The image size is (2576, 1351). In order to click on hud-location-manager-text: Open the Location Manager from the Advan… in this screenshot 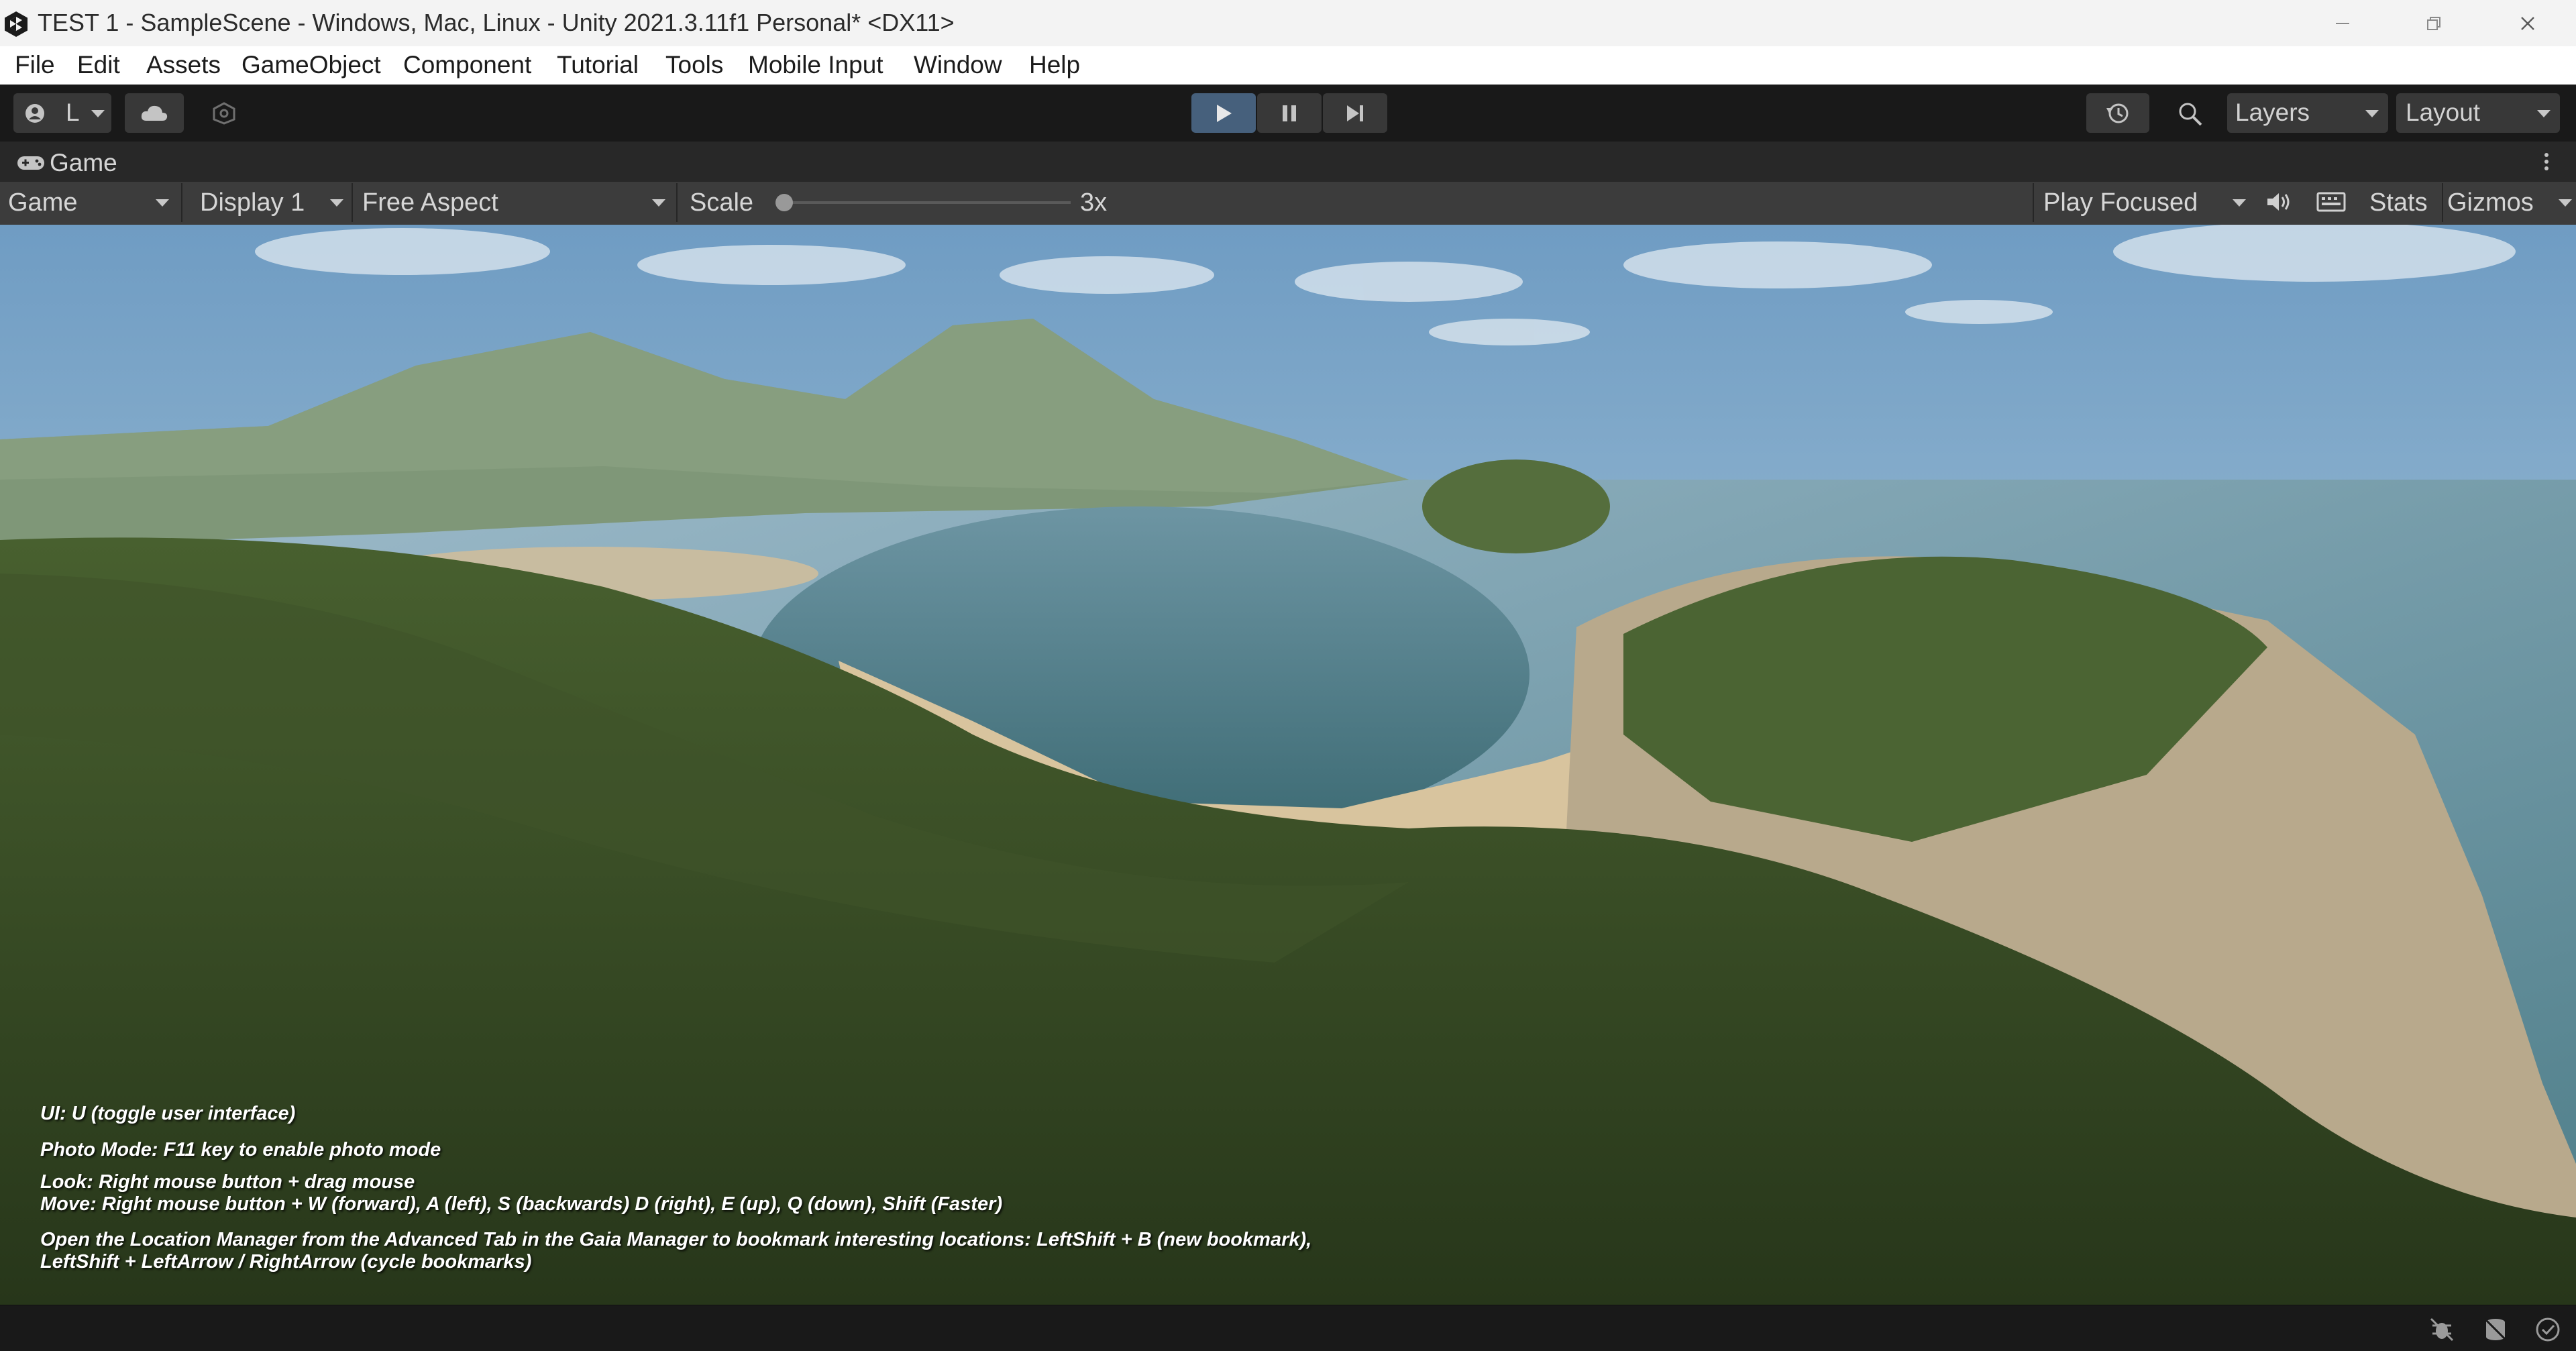, I will do `click(676, 1239)`.